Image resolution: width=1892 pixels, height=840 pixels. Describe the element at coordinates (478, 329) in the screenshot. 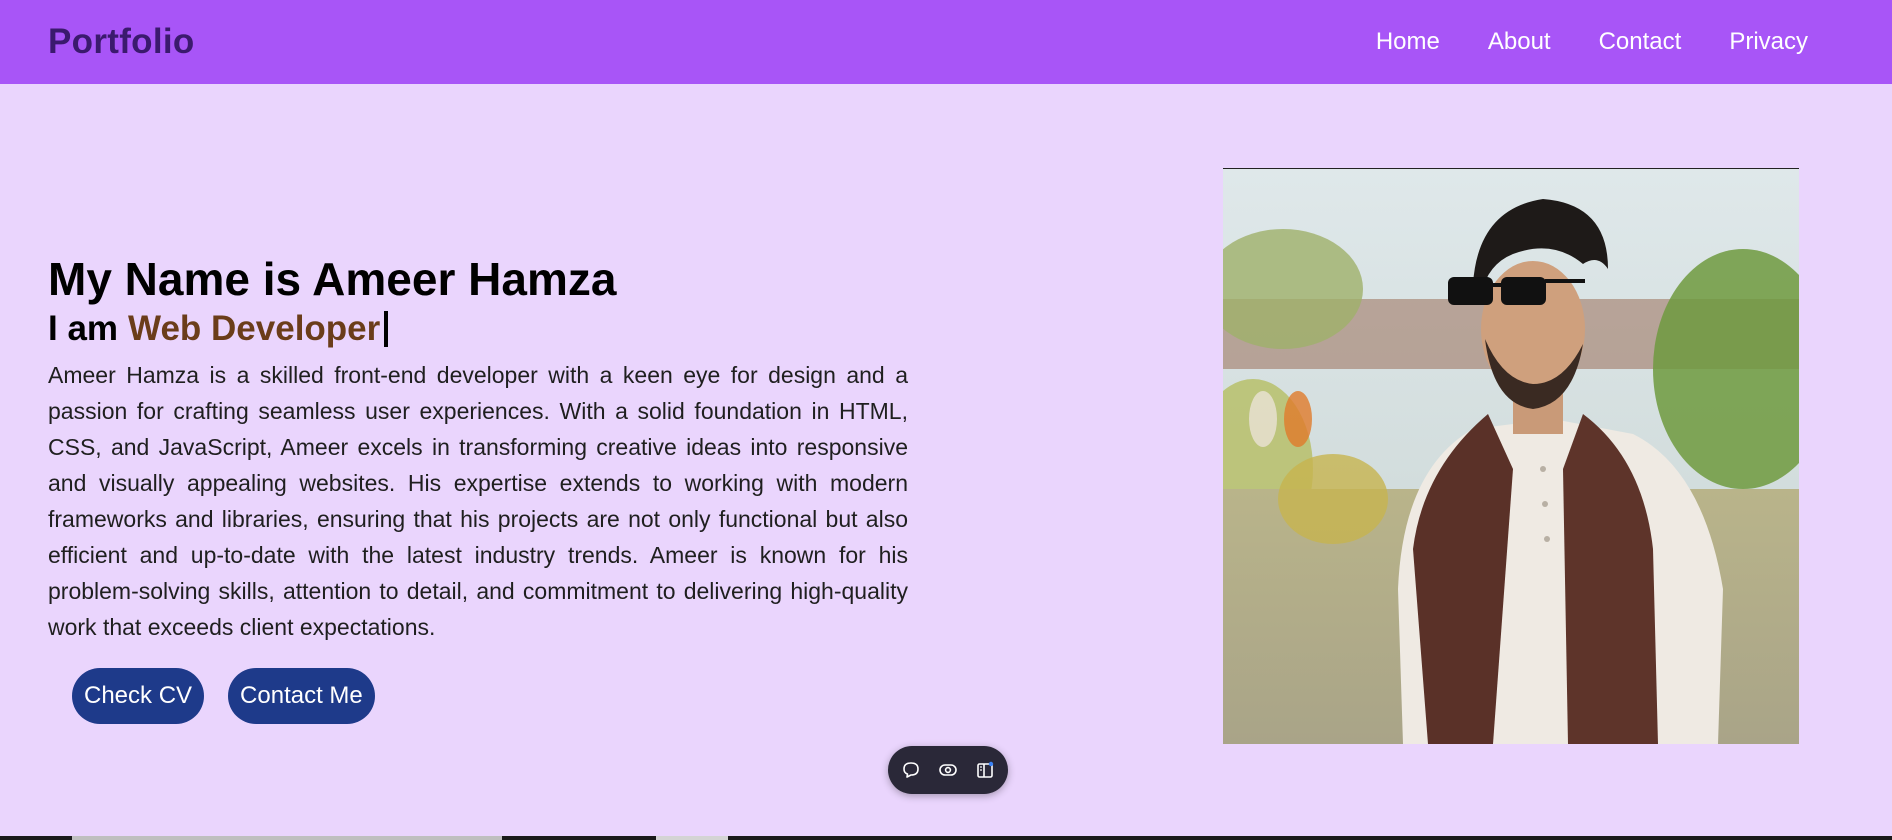

I see `hero-subtitle: I am Web Developer` at that location.